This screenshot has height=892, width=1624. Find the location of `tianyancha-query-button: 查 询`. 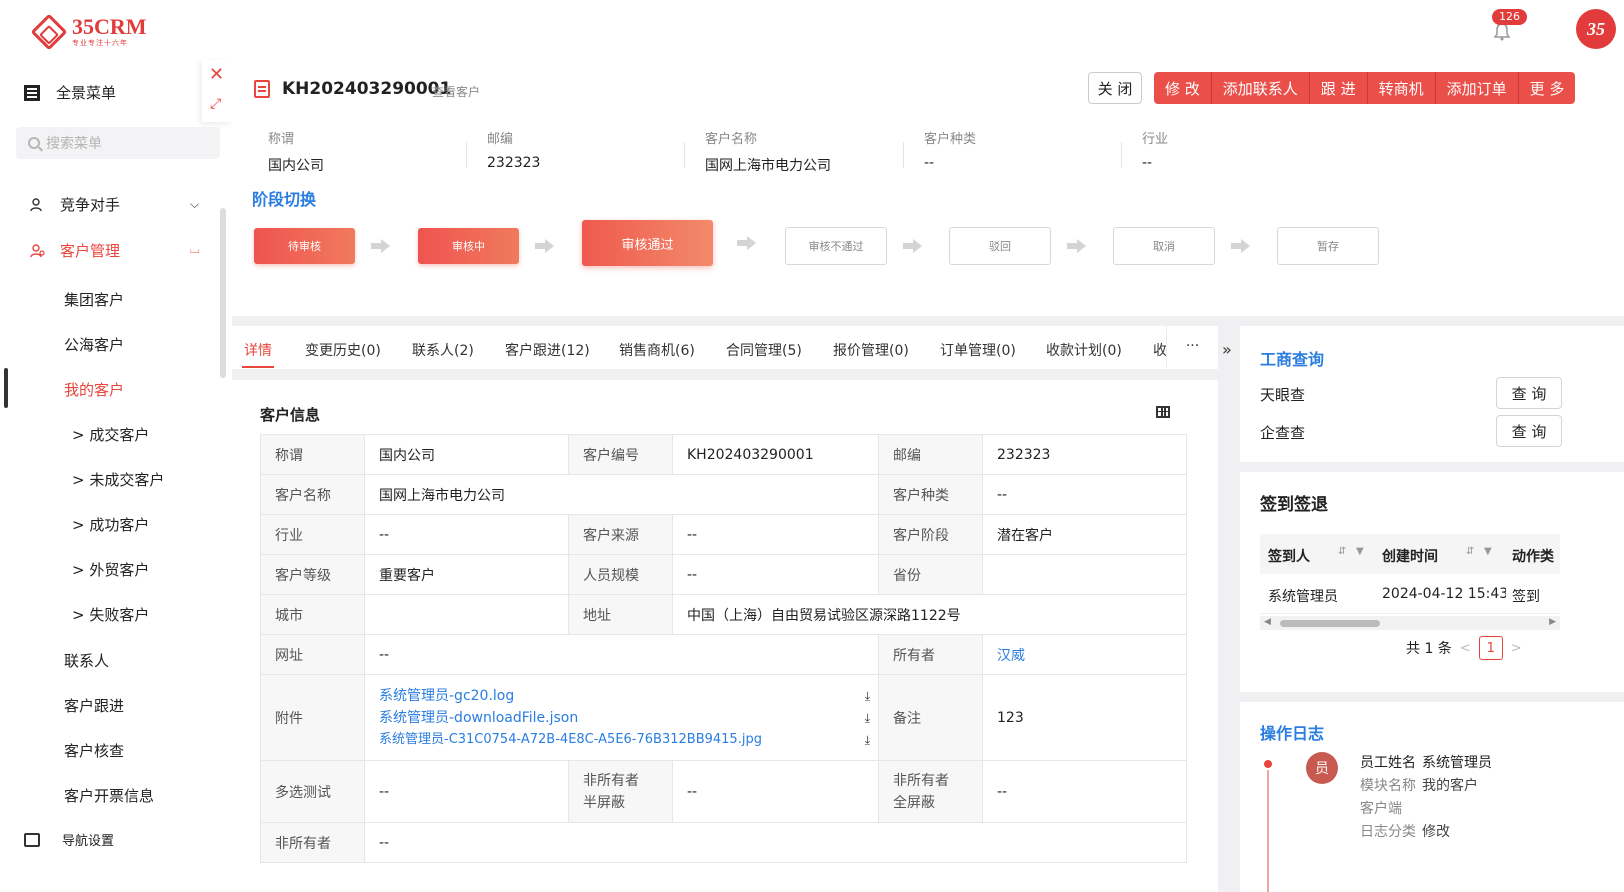

tianyancha-query-button: 查 询 is located at coordinates (1529, 393).